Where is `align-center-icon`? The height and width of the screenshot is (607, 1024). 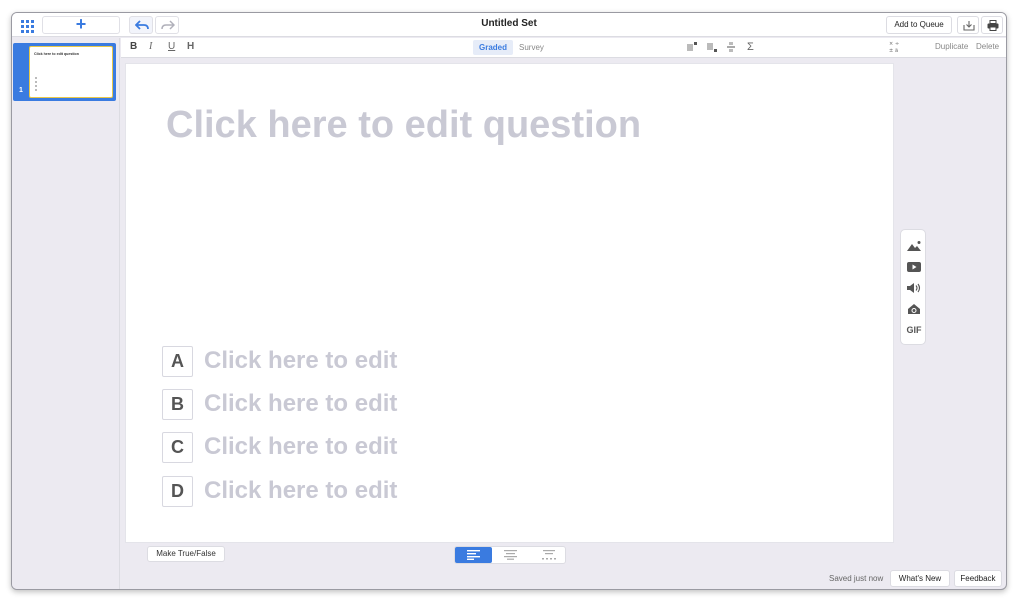 align-center-icon is located at coordinates (510, 555).